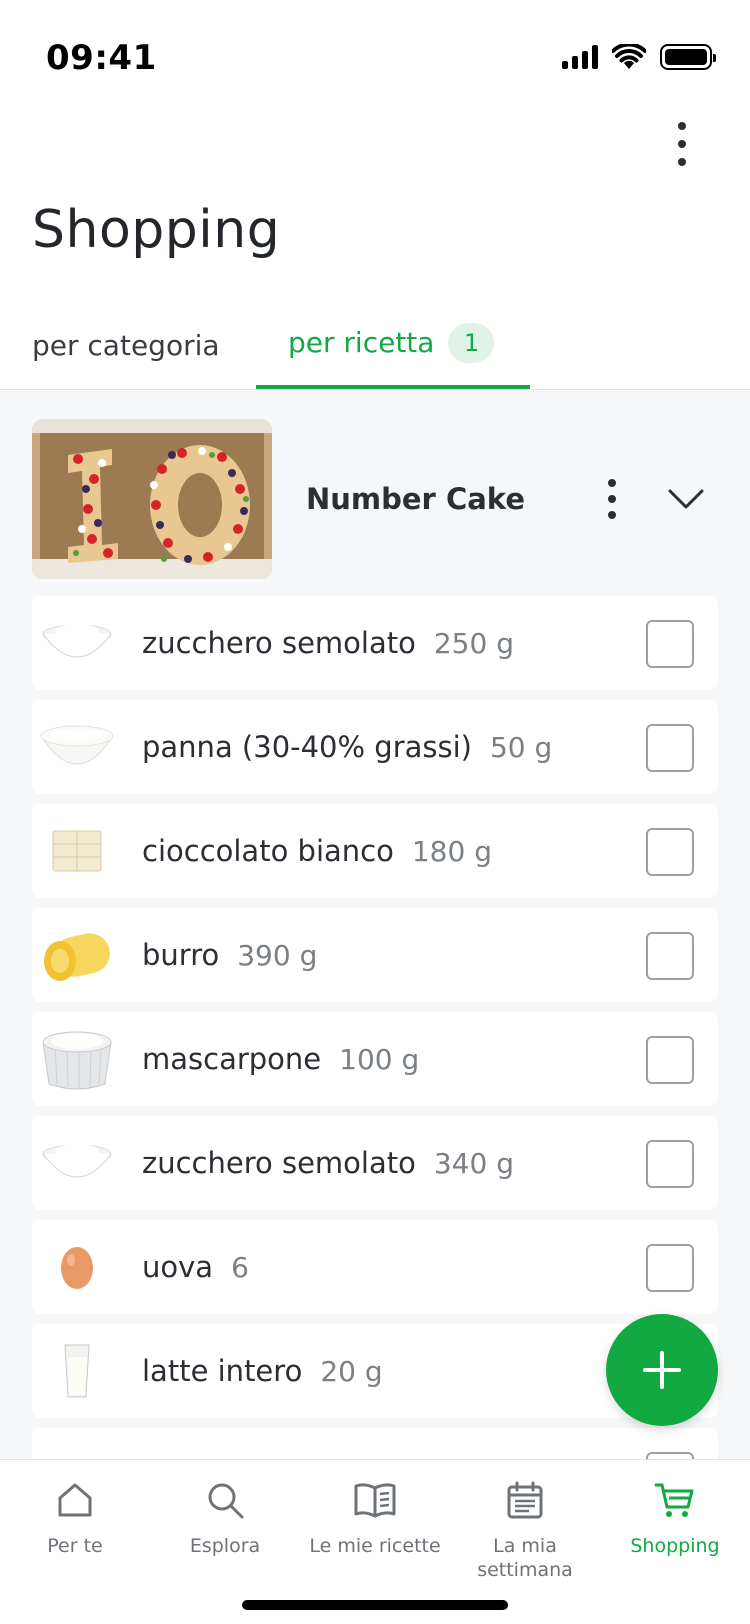 The image size is (750, 1624). I want to click on search-icon, so click(225, 1500).